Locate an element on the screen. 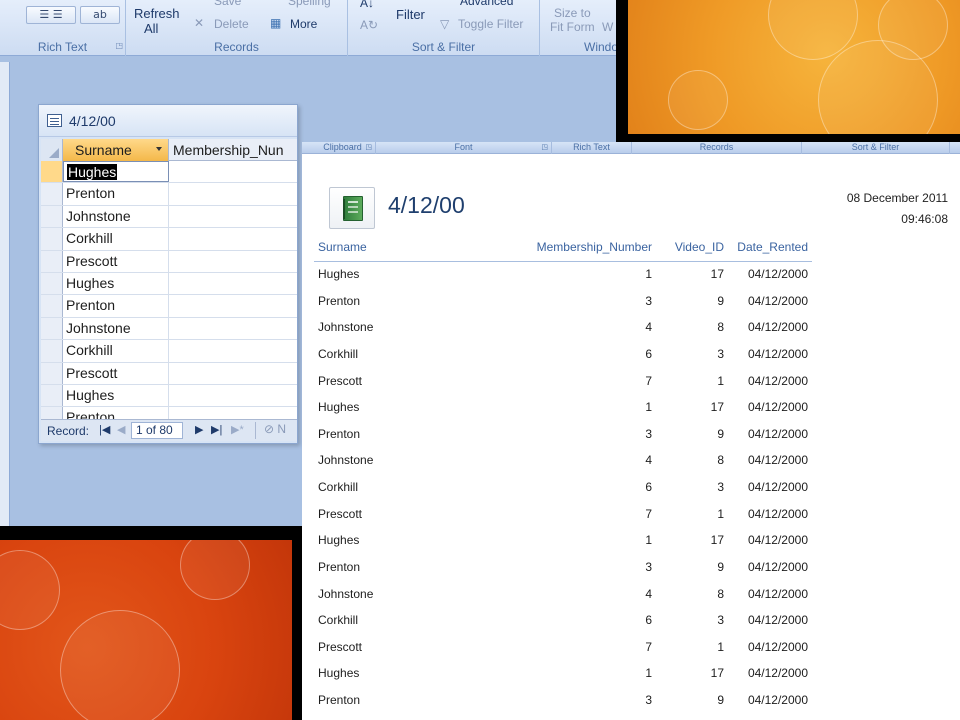 Image resolution: width=960 pixels, height=720 pixels. delete-icon: ✕ is located at coordinates (199, 23).